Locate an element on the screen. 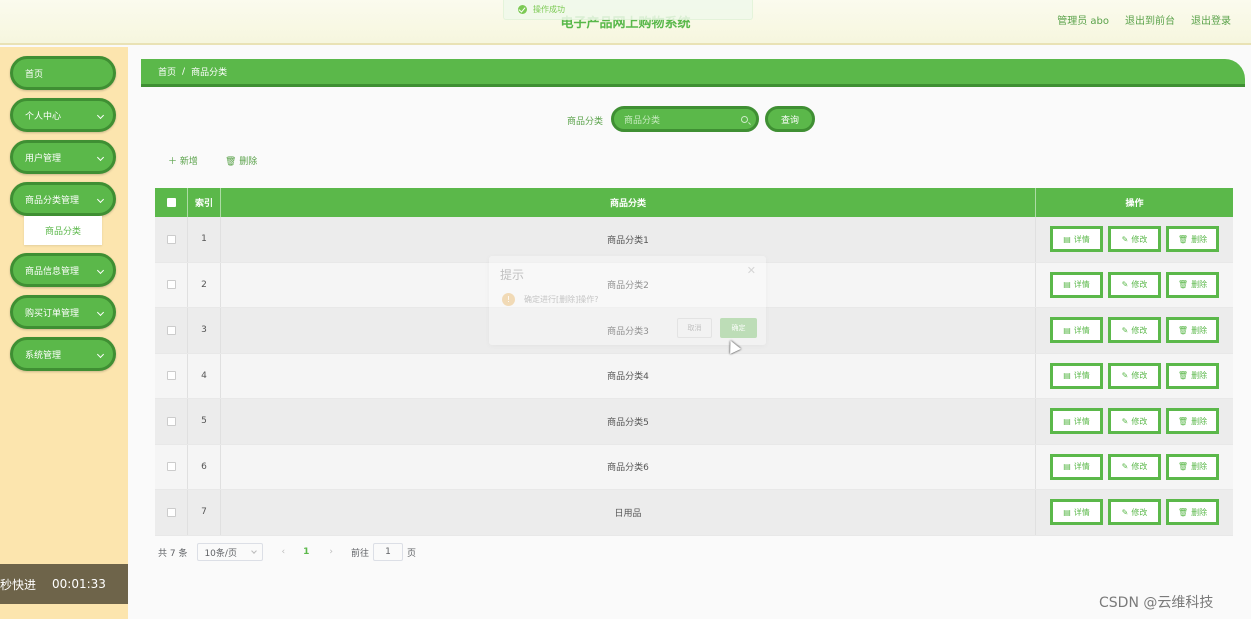  sidebar-item-personal-center: 个人中心 is located at coordinates (63, 115).